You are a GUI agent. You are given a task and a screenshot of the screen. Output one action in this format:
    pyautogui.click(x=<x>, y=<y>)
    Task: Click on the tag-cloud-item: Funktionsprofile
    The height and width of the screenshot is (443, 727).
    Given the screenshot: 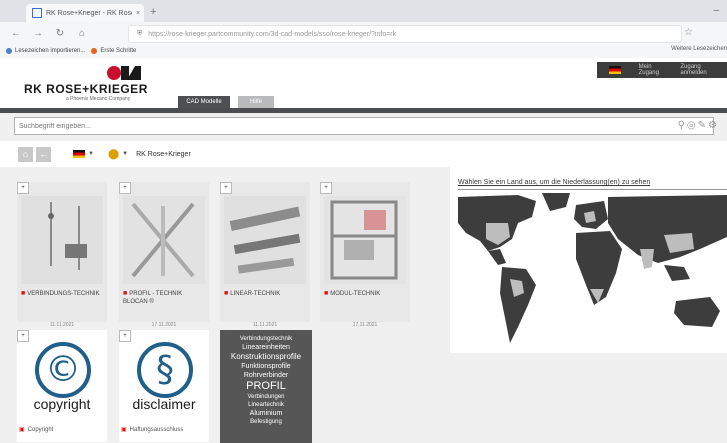 What is the action you would take?
    pyautogui.click(x=266, y=366)
    